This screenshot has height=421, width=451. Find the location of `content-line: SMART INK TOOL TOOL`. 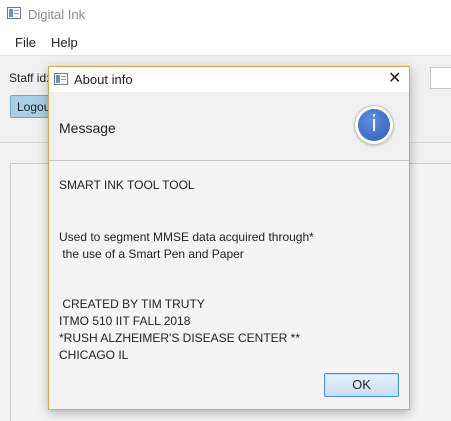

content-line: SMART INK TOOL TOOL is located at coordinates (127, 185).